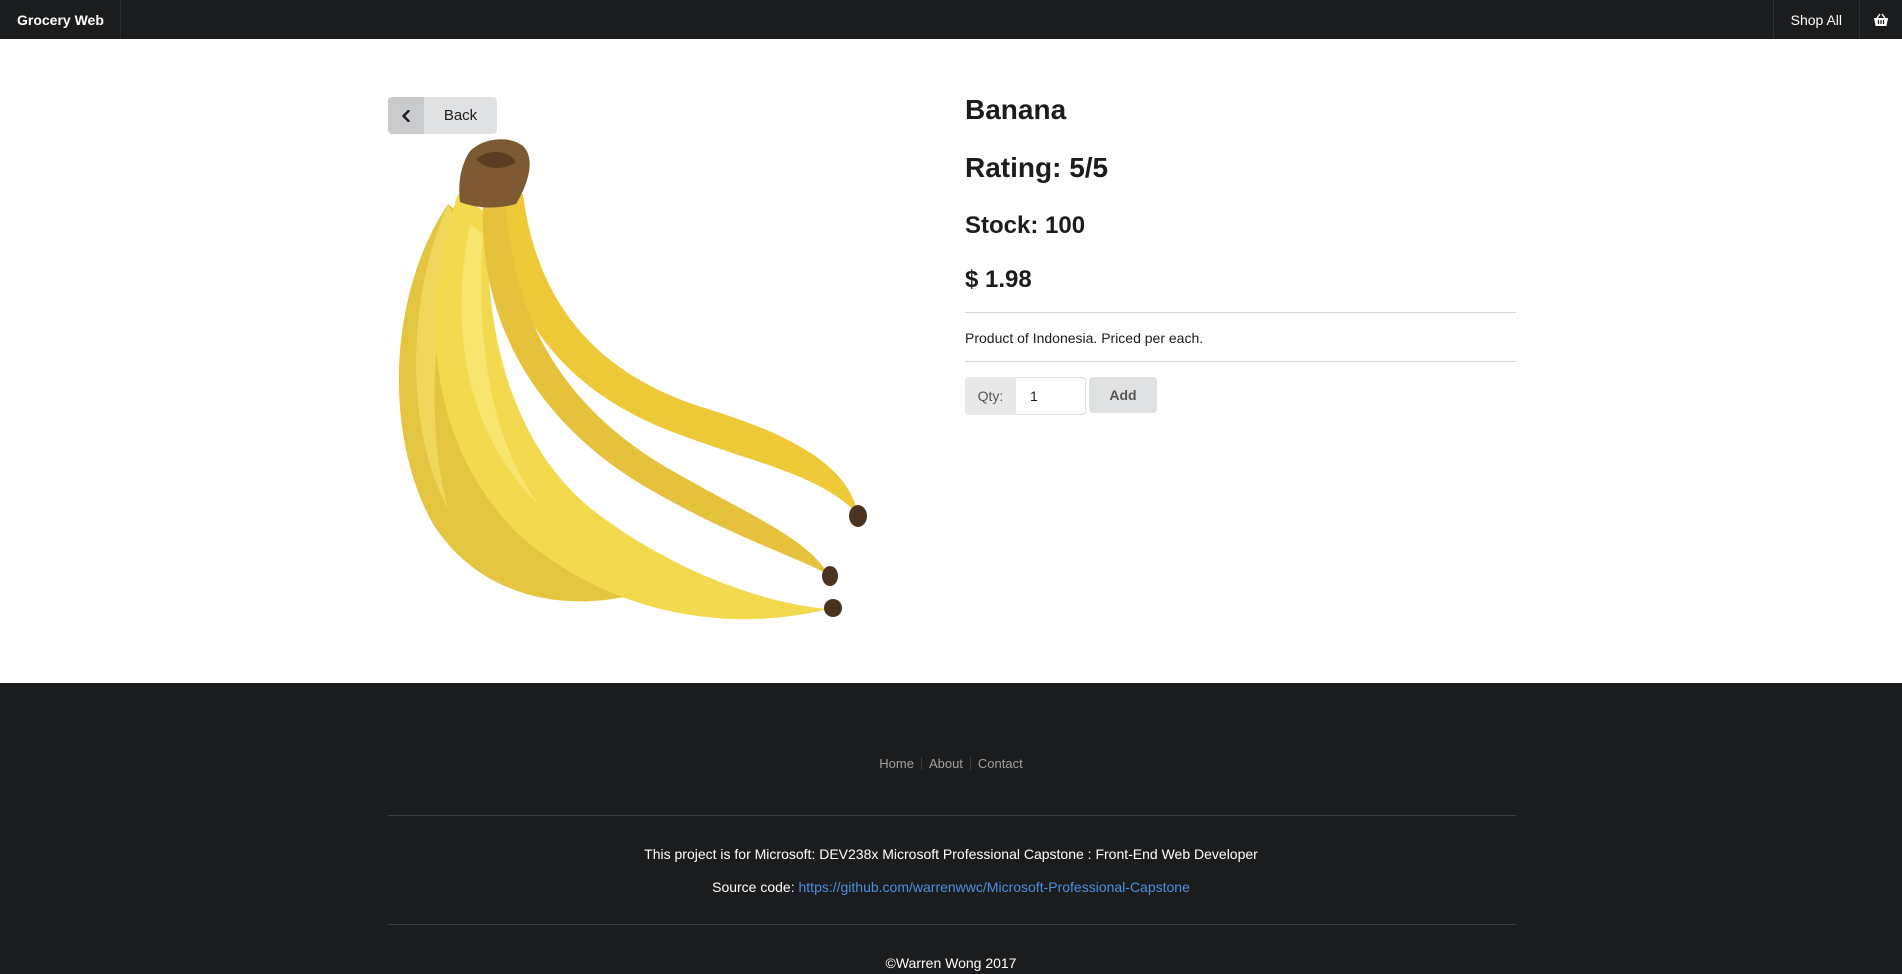 The height and width of the screenshot is (974, 1902). What do you see at coordinates (1016, 109) in the screenshot?
I see `product-name: Banana` at bounding box center [1016, 109].